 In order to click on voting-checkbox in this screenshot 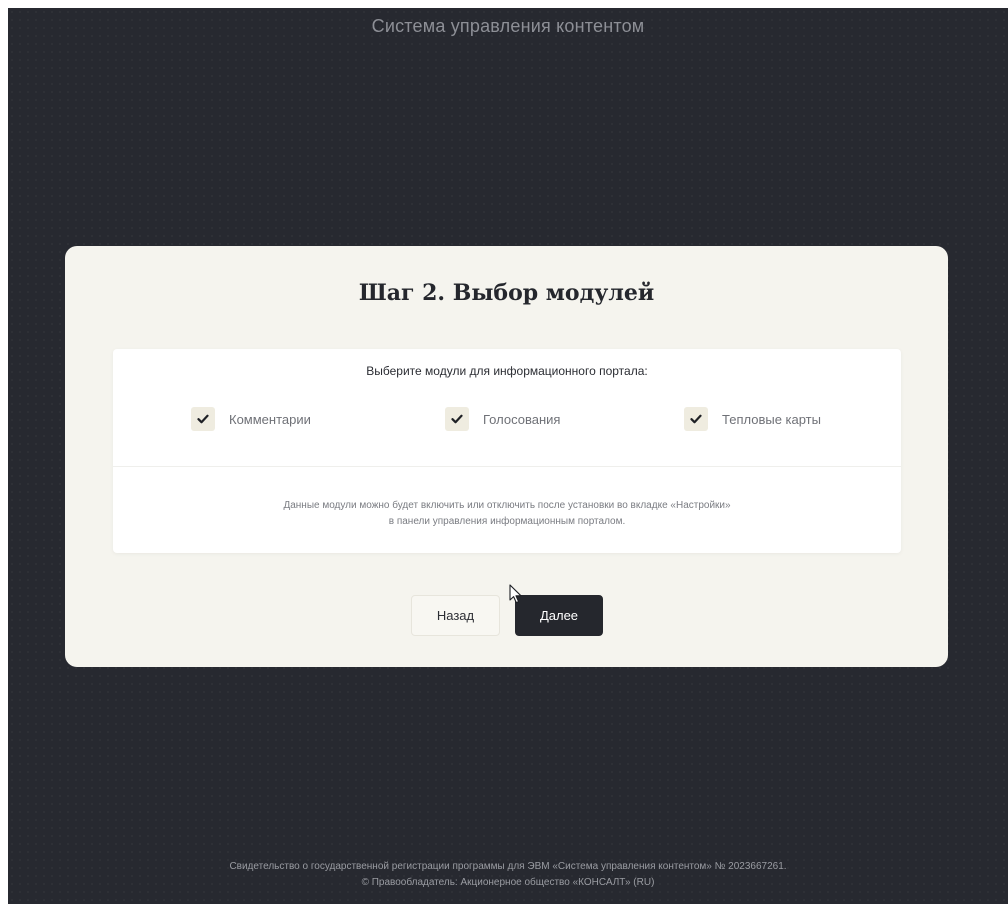, I will do `click(457, 419)`.